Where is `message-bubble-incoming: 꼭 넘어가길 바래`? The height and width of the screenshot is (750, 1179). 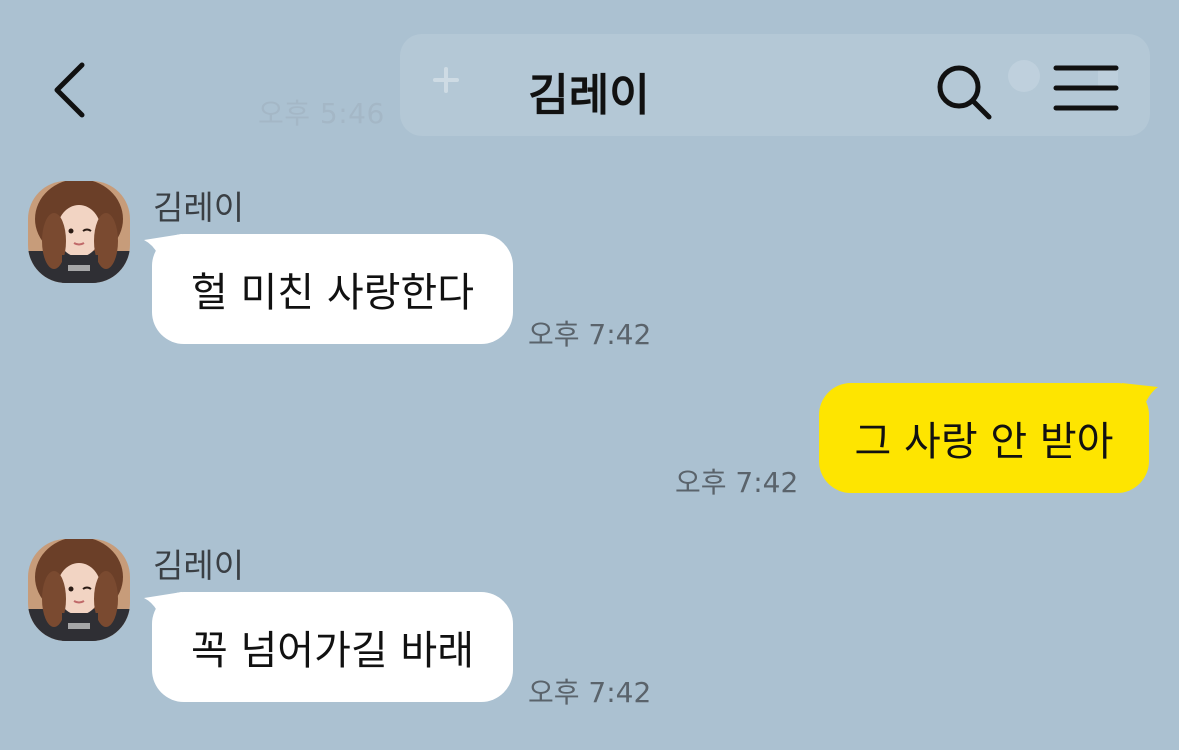 message-bubble-incoming: 꼭 넘어가길 바래 is located at coordinates (332, 647).